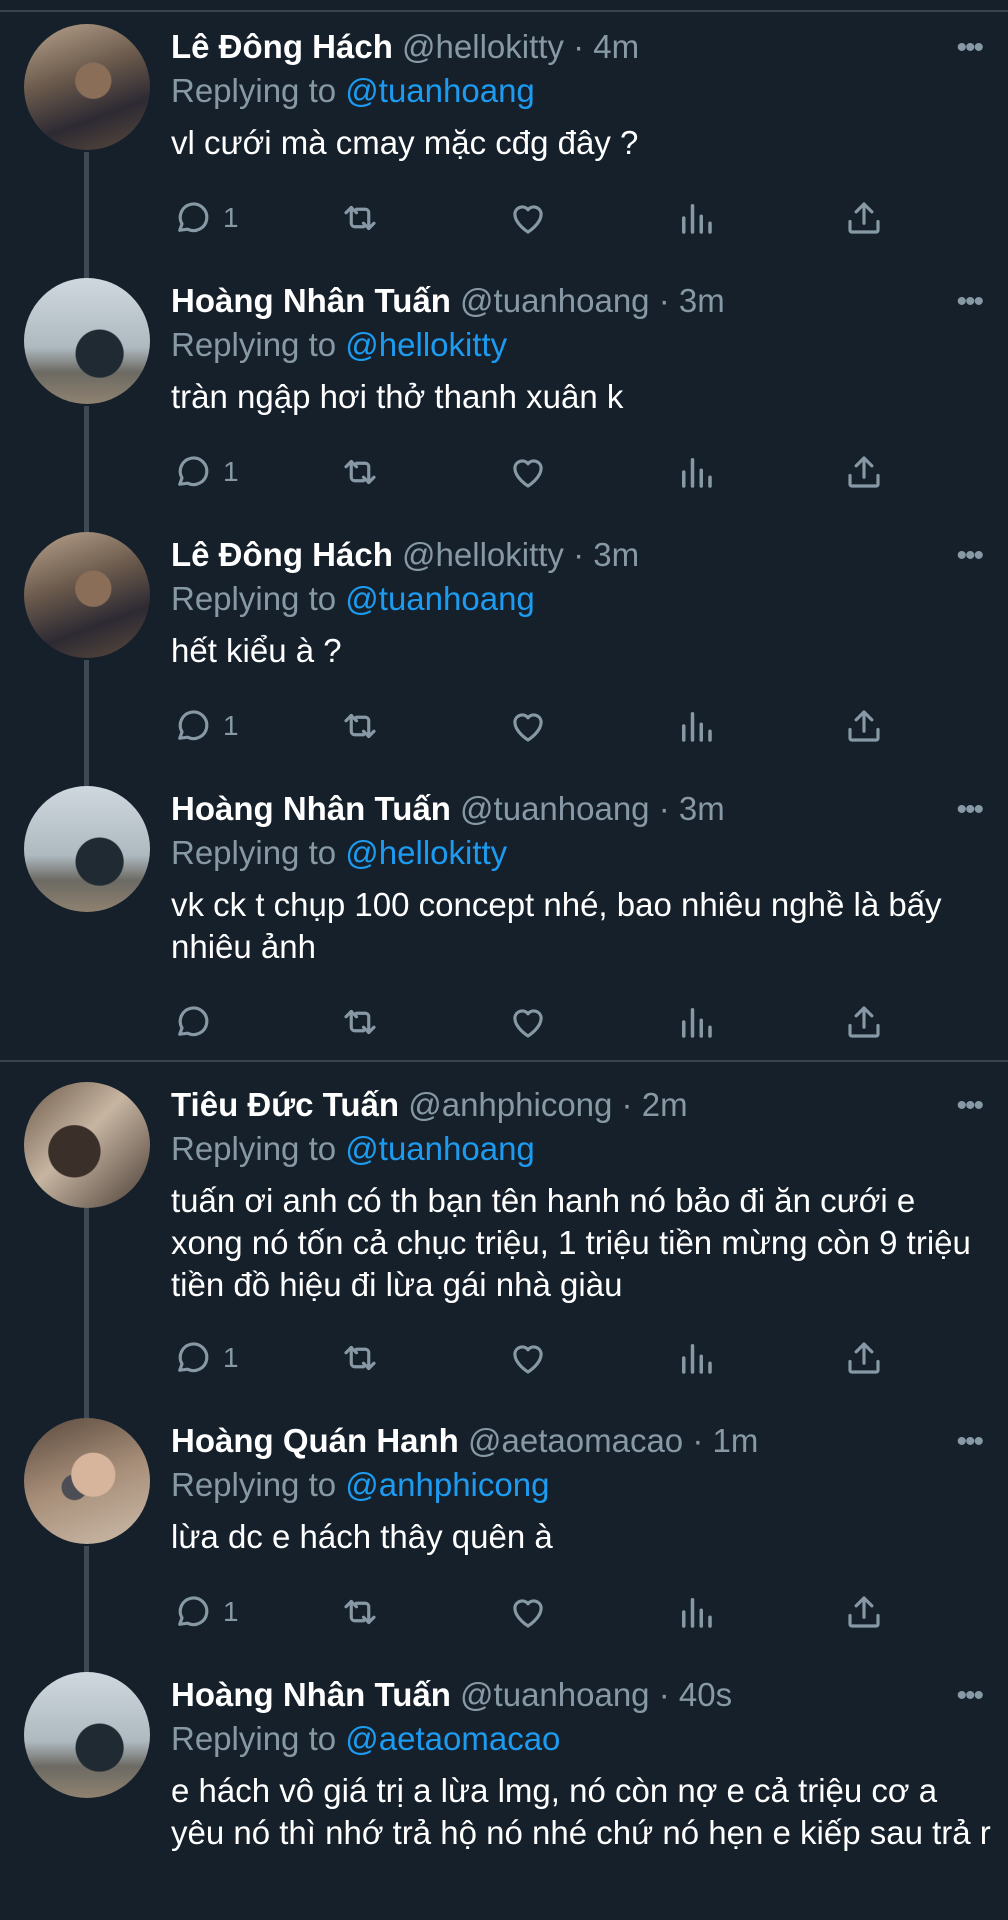 The image size is (1008, 1920). Describe the element at coordinates (285, 1104) in the screenshot. I see `display-name: Tiêu Đức Tuấn` at that location.